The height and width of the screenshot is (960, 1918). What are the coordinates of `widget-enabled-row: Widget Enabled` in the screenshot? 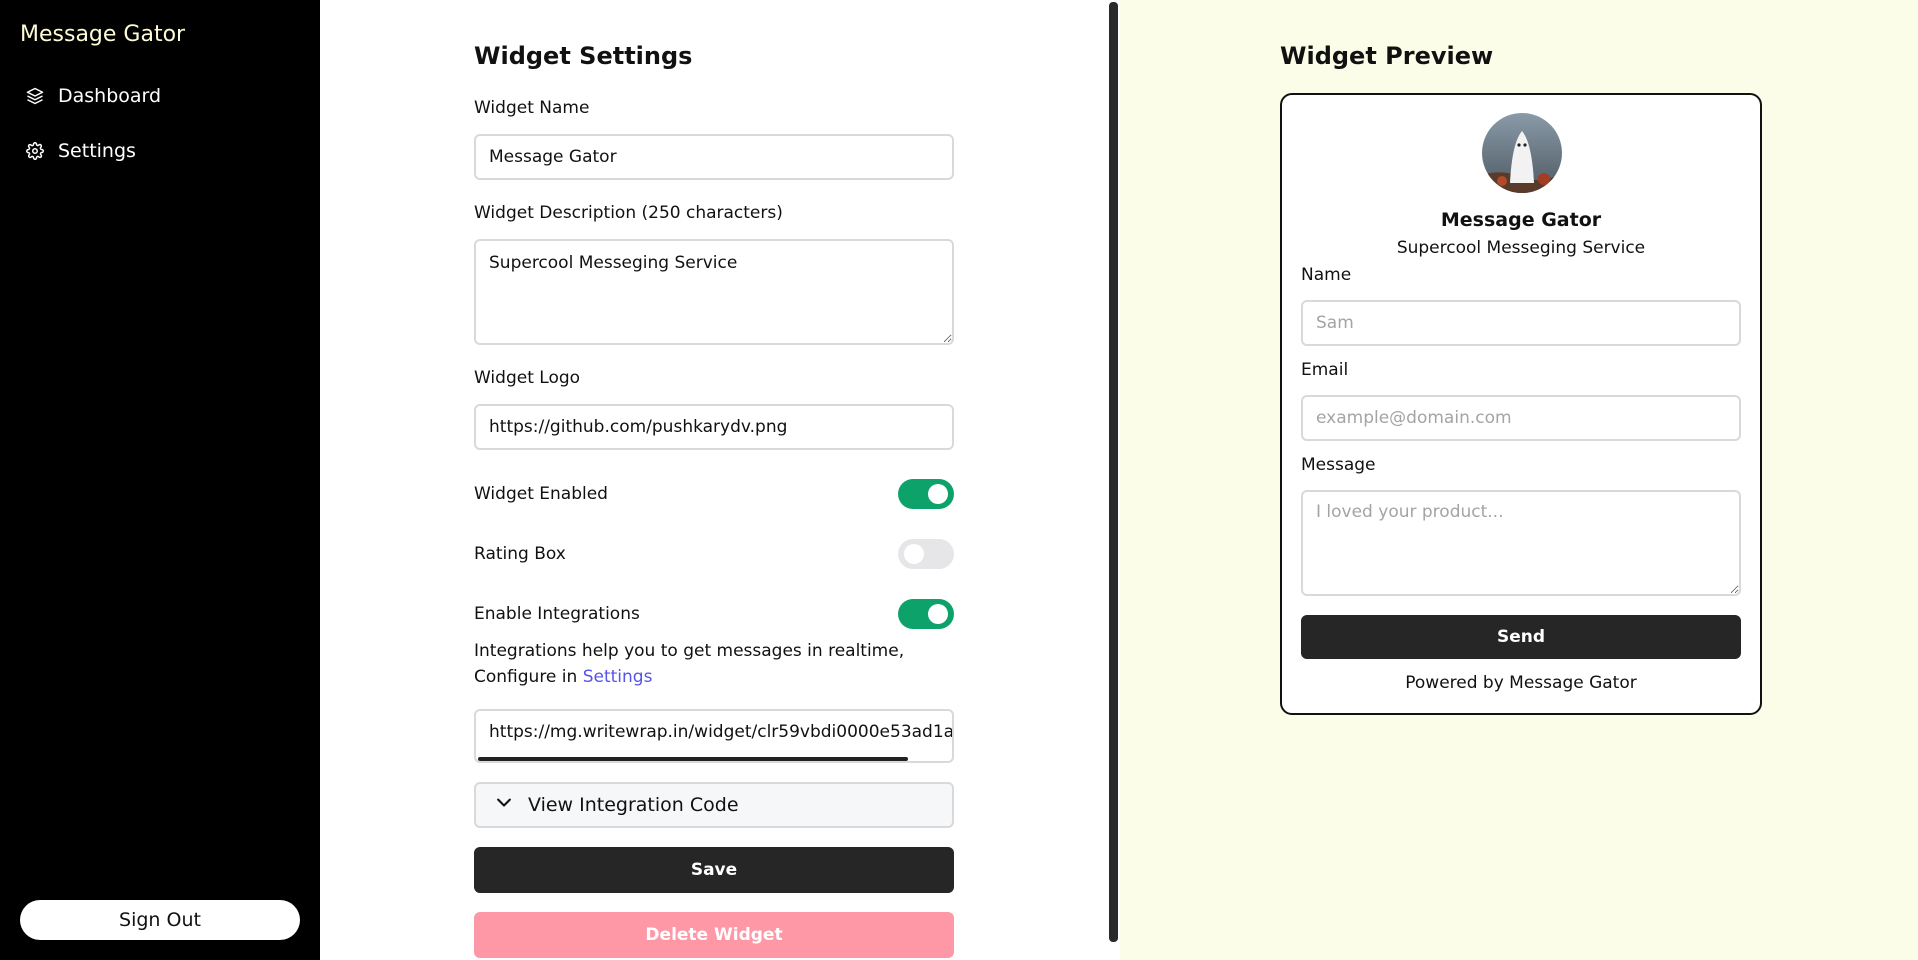 It's located at (714, 494).